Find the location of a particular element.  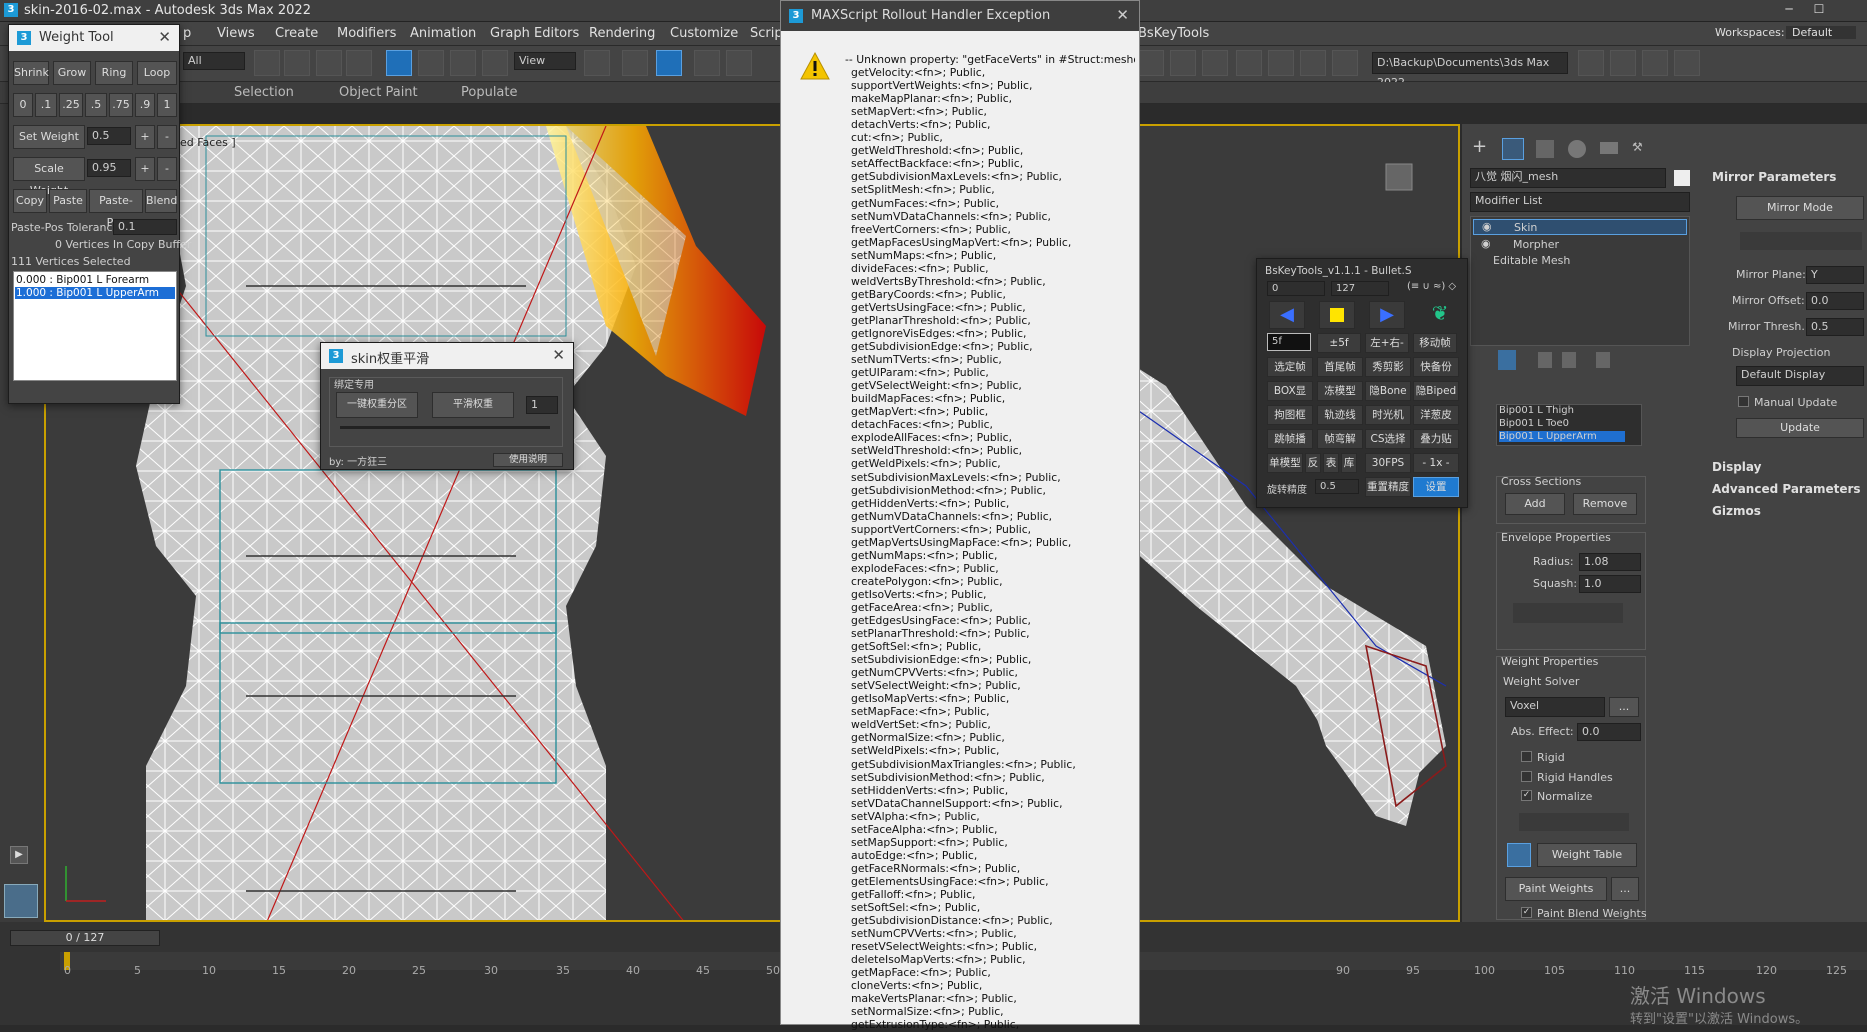

manual-update-checkbox is located at coordinates (1743, 401).